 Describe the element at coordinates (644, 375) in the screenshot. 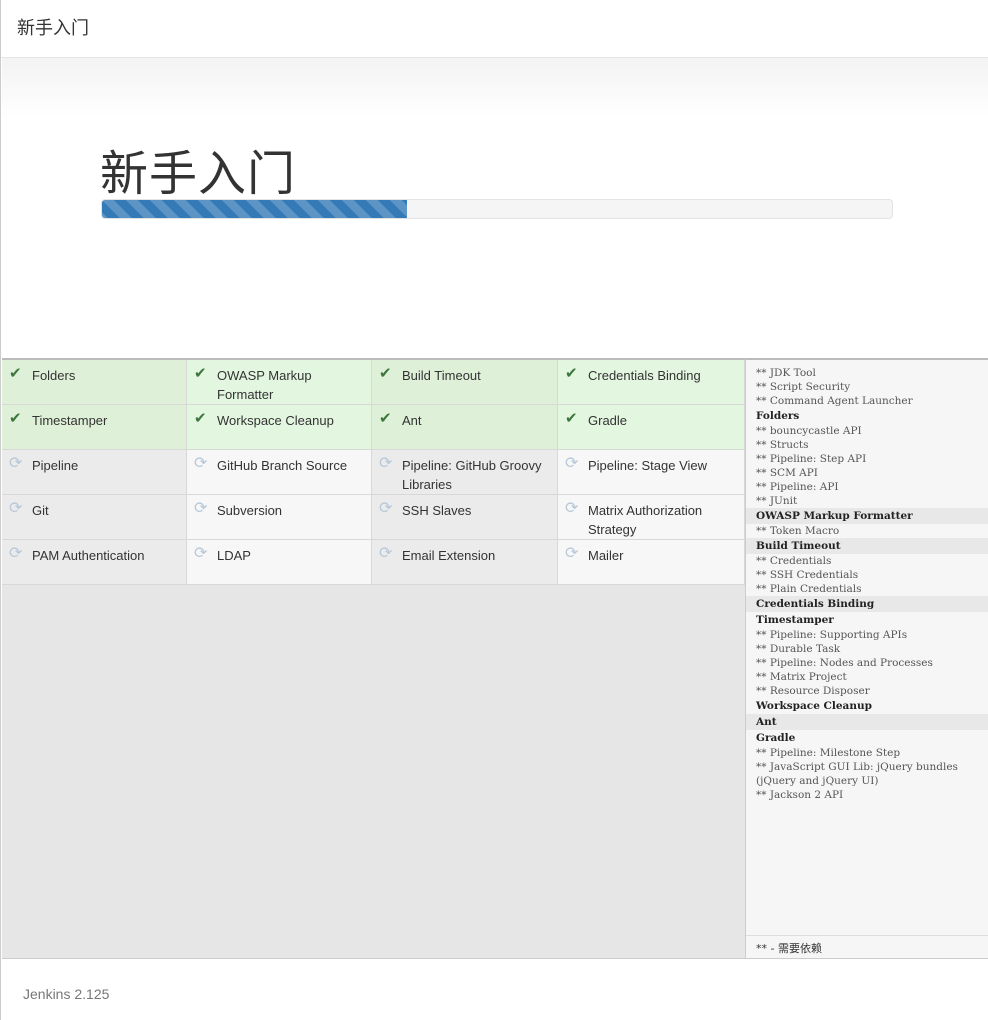

I see `plugin-name: Credentials Binding` at that location.